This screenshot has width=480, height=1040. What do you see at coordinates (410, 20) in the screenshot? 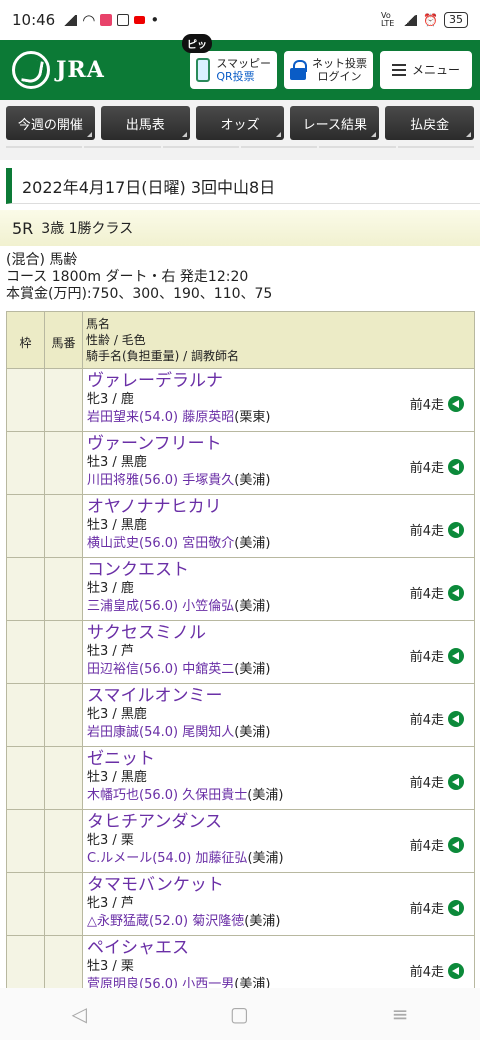
I see `cell-signal-icon` at bounding box center [410, 20].